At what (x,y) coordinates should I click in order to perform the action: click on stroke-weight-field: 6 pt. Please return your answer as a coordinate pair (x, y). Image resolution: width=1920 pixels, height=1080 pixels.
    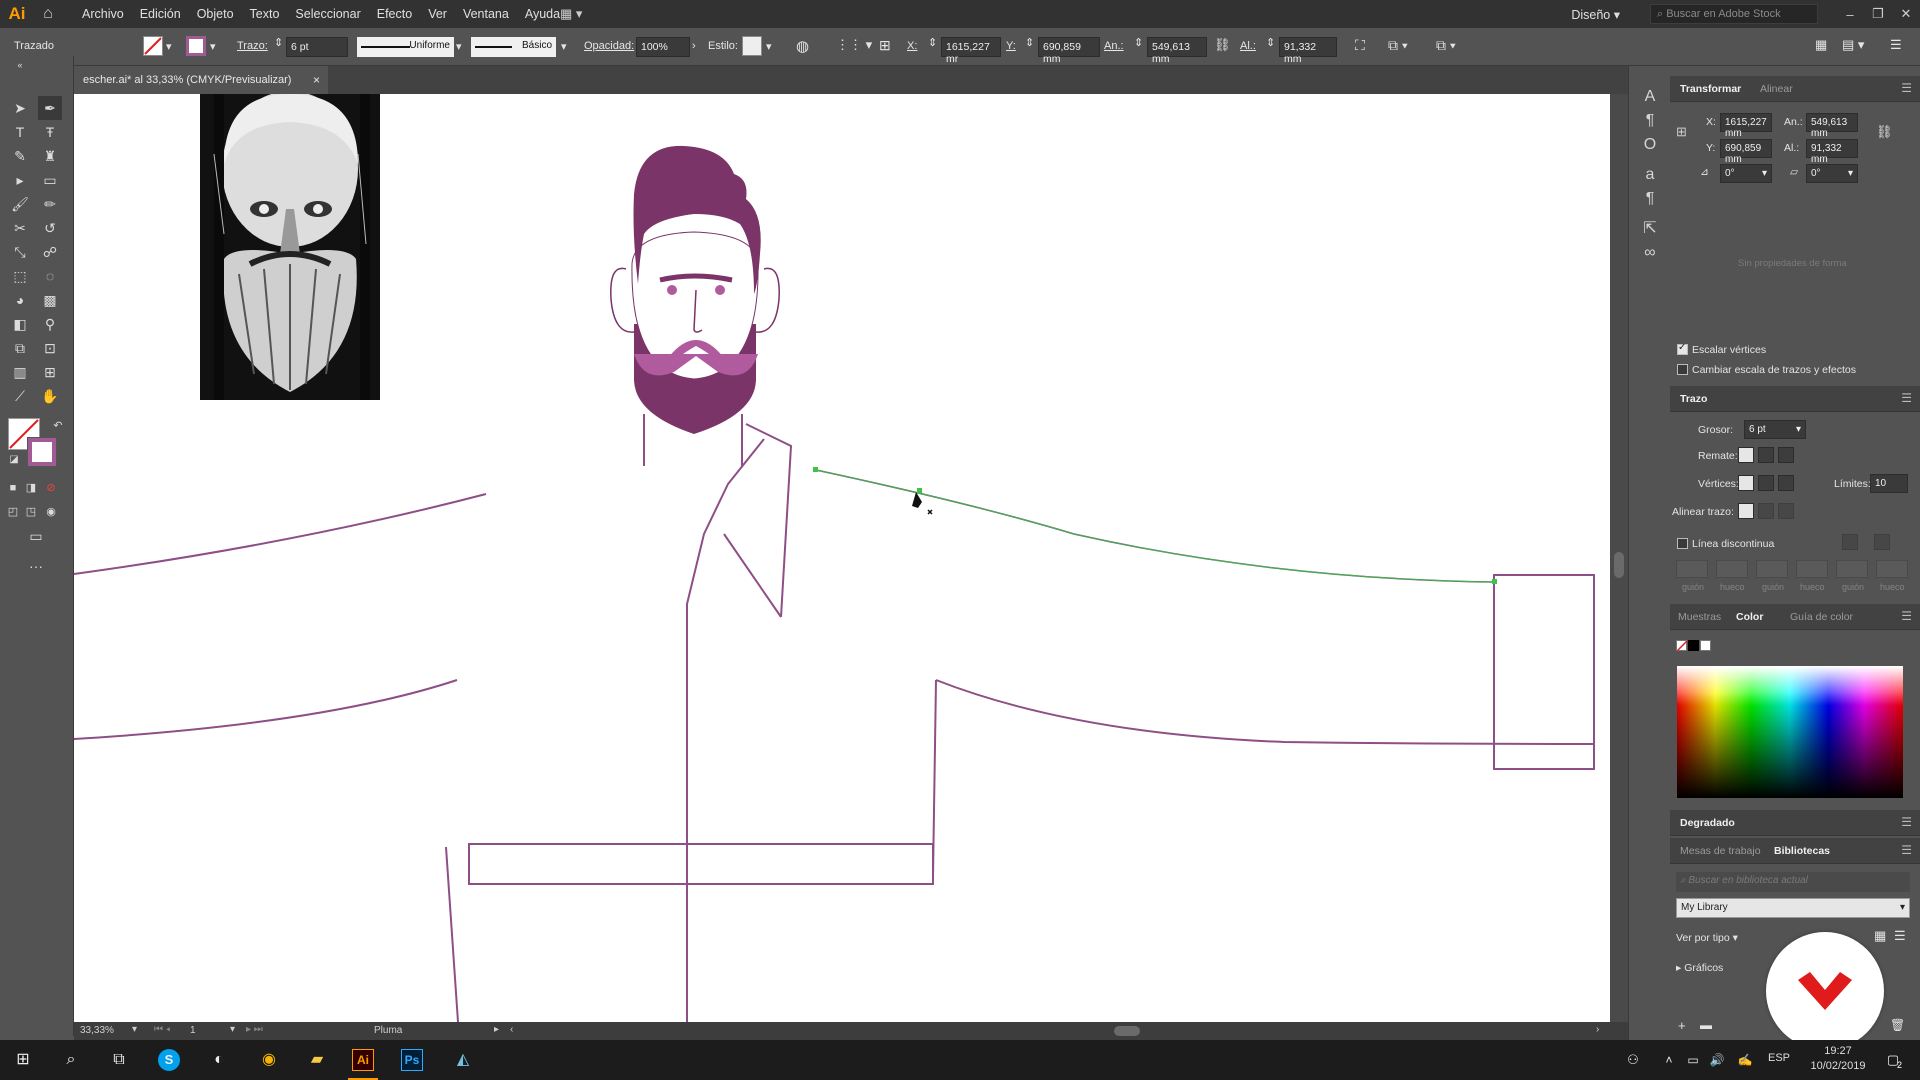
    Looking at the image, I should click on (317, 47).